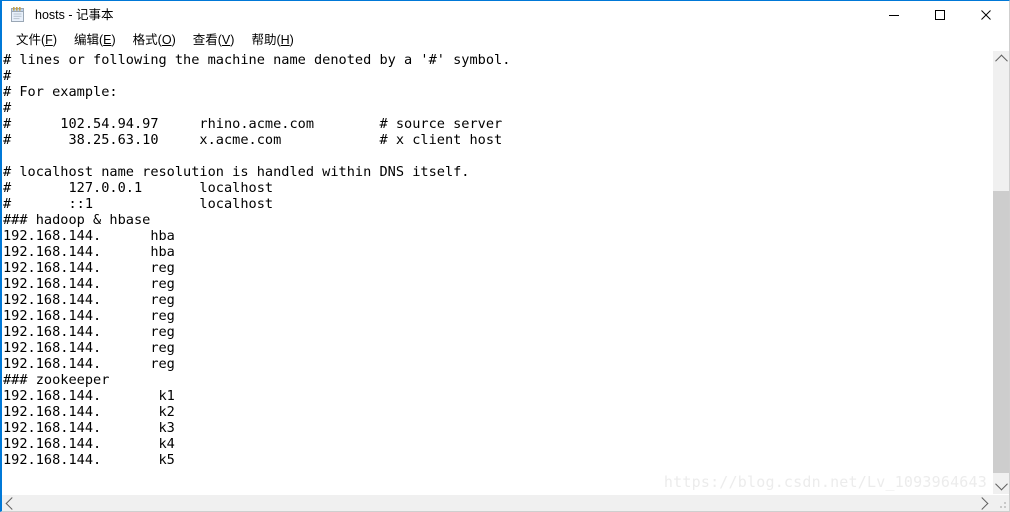 Image resolution: width=1010 pixels, height=512 pixels. Describe the element at coordinates (253, 140) in the screenshot. I see `document-line: # 38.25.63.10 x.acme.com # x client host` at that location.